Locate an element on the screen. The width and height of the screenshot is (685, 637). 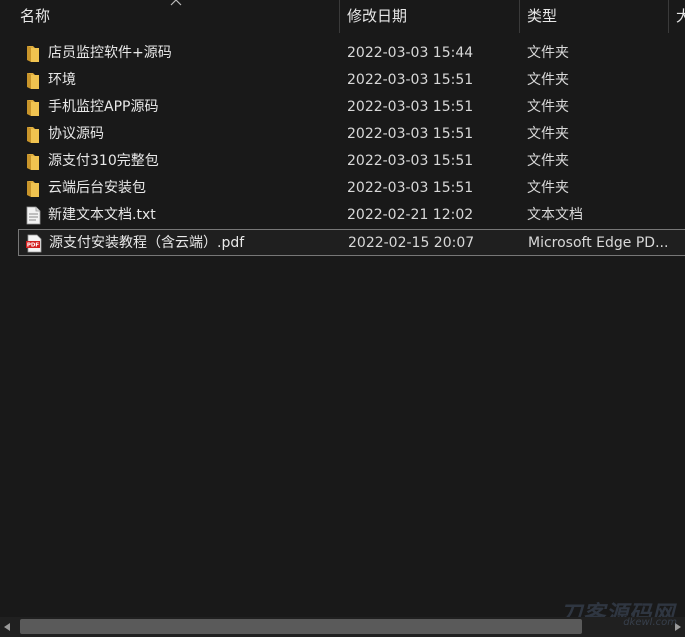
column-header: 名称 修改日期 类型 大 is located at coordinates (342, 16).